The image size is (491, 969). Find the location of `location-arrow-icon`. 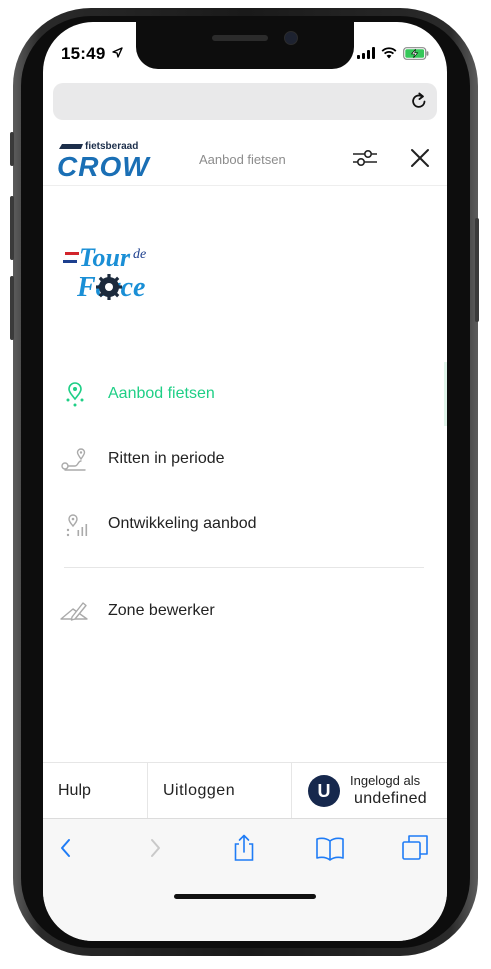

location-arrow-icon is located at coordinates (118, 52).